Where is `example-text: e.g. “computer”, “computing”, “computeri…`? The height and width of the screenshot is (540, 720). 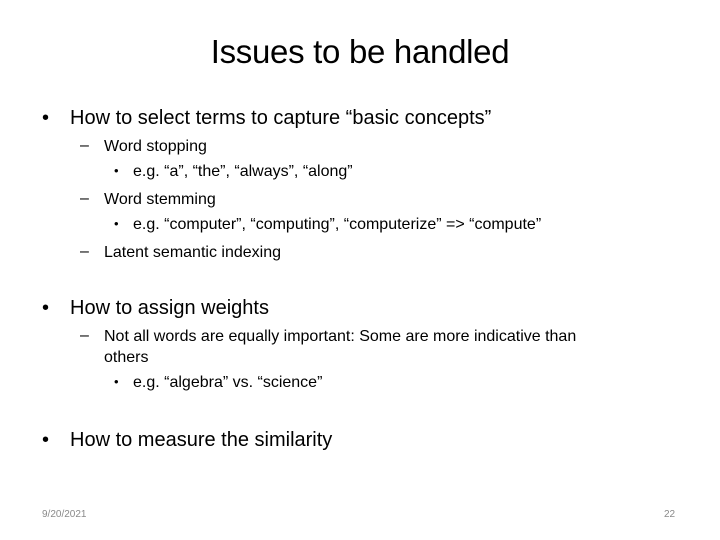 example-text: e.g. “computer”, “computing”, “computeri… is located at coordinates (337, 224).